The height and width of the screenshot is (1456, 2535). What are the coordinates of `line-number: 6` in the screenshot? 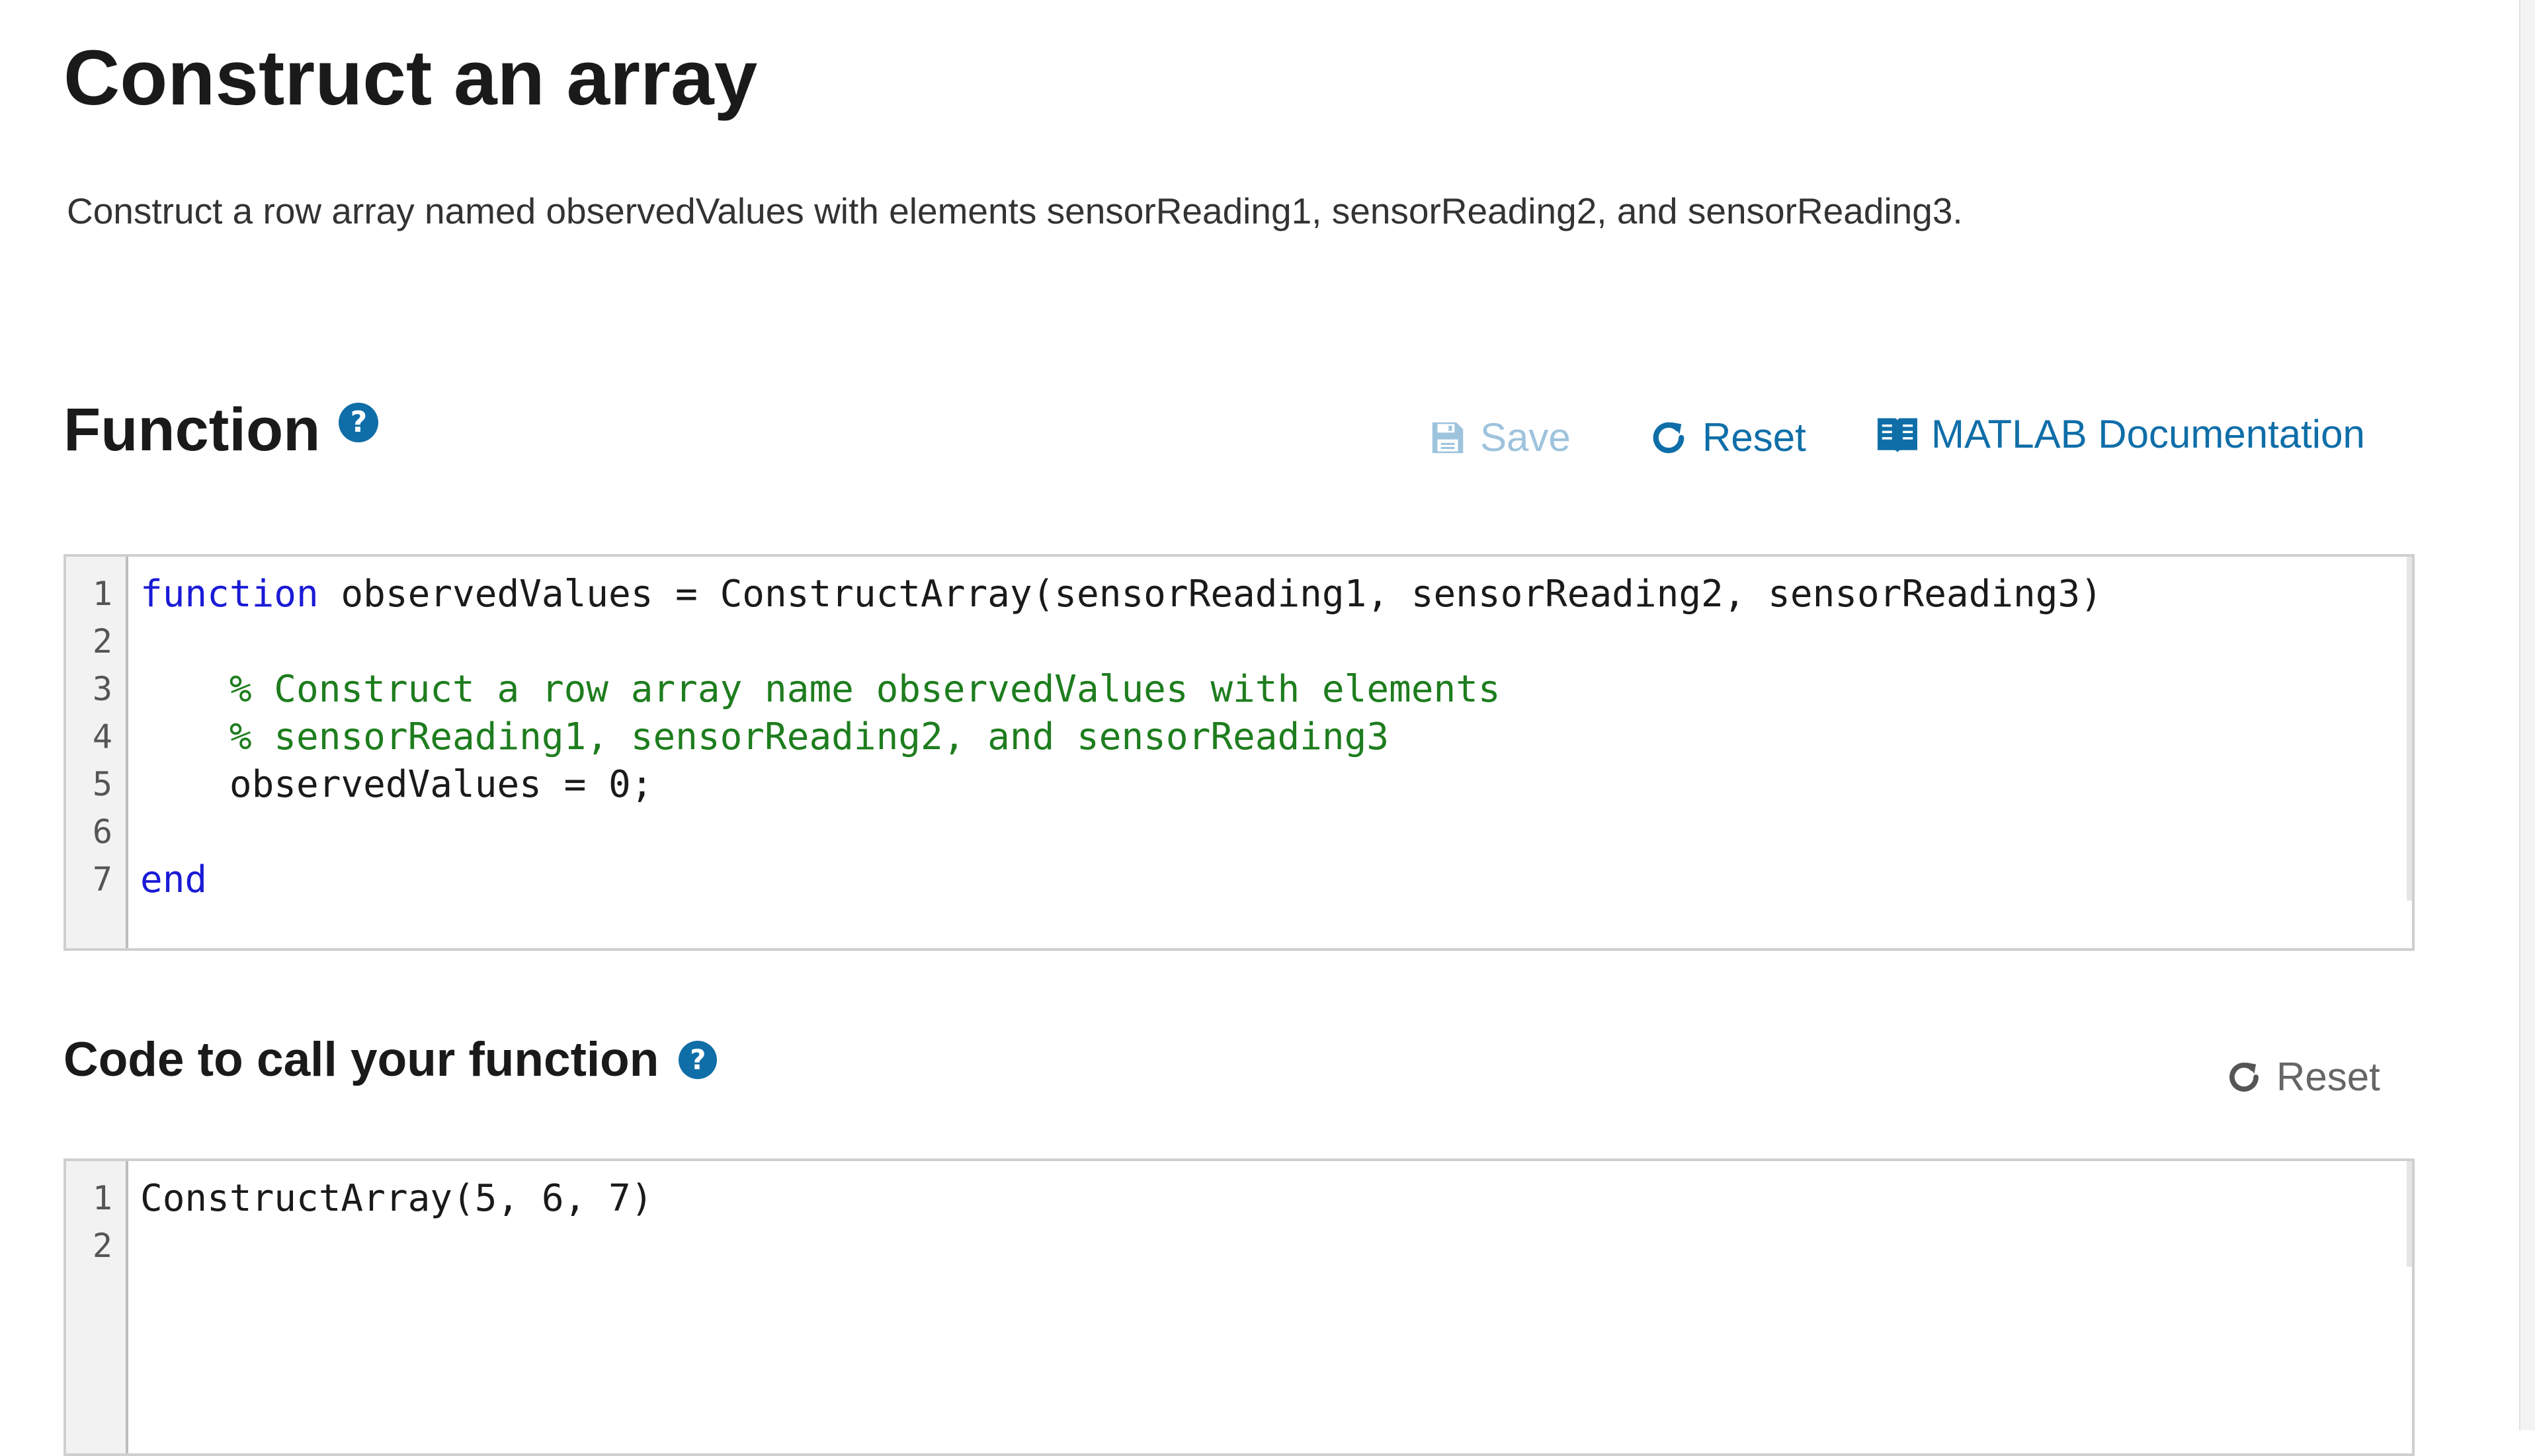 It's located at (102, 832).